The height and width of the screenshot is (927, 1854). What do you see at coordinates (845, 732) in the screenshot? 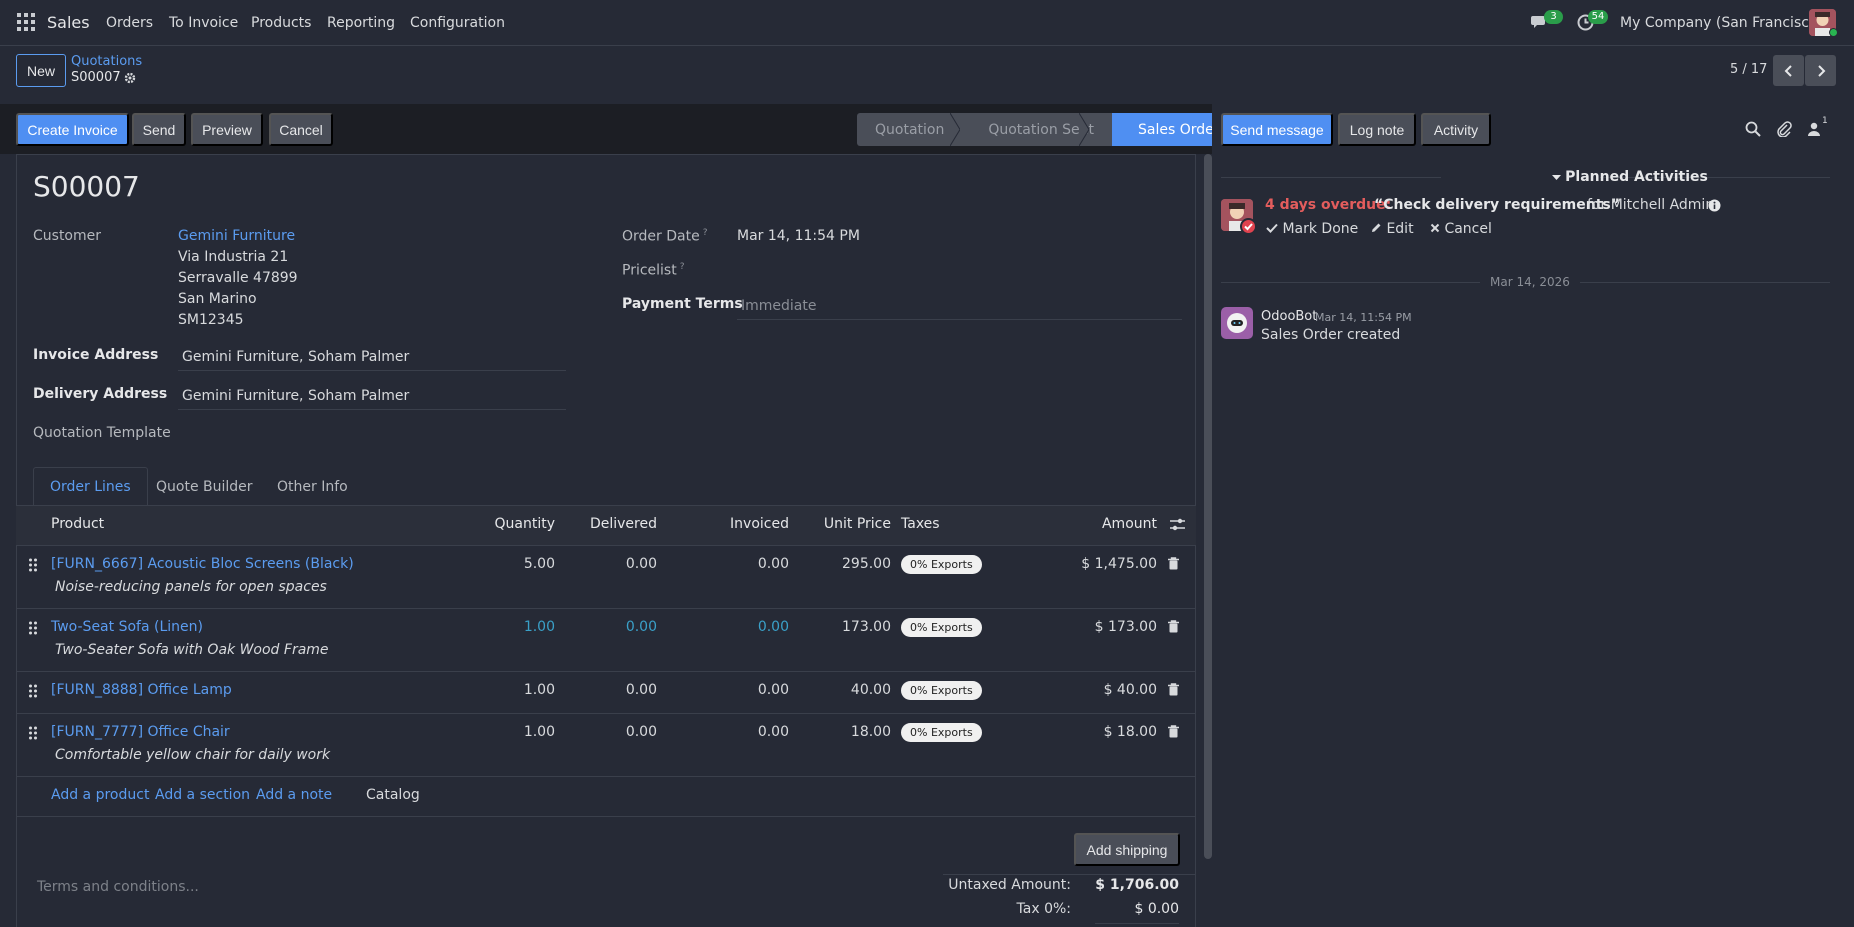
I see `line-unit-price: 18.00` at bounding box center [845, 732].